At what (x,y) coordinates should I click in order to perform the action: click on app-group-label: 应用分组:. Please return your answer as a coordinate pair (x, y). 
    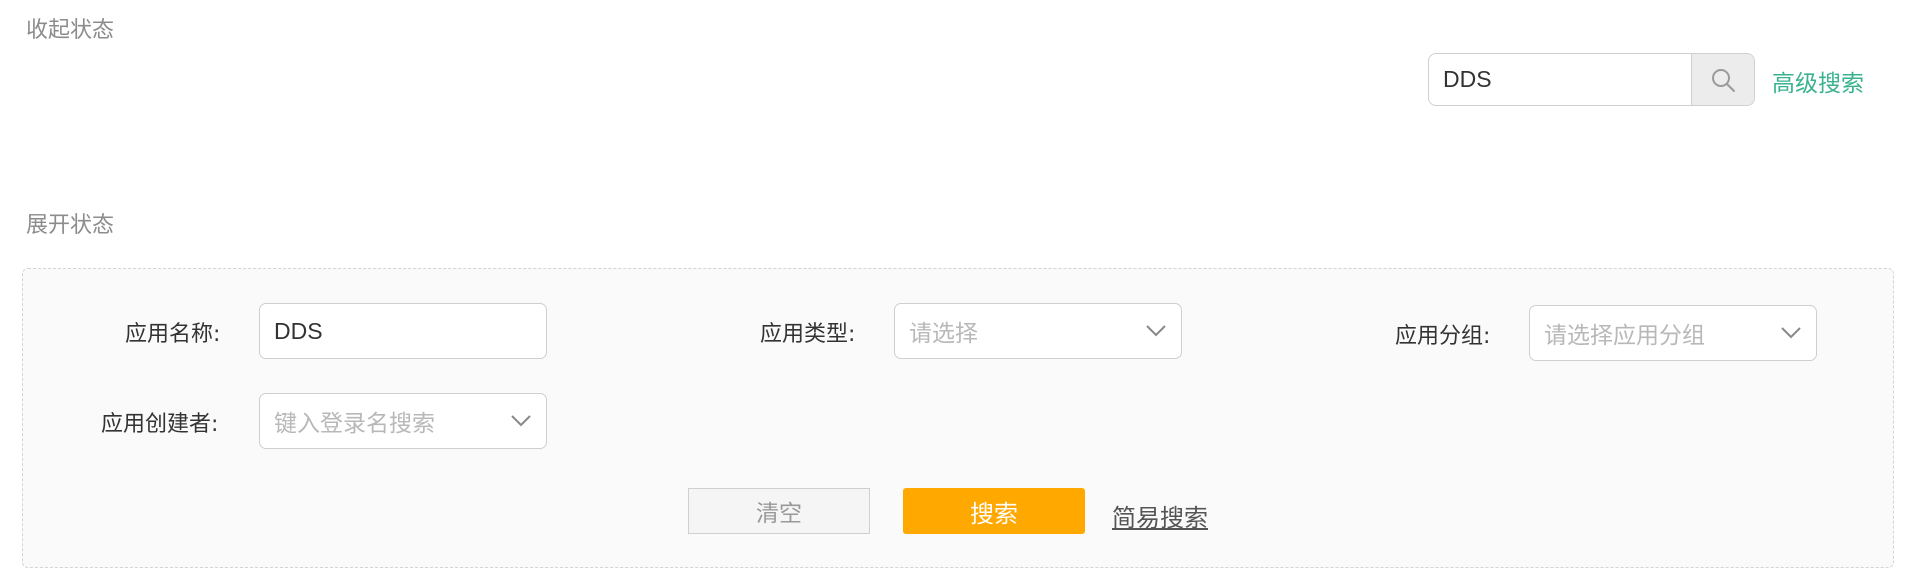
    Looking at the image, I should click on (1443, 336).